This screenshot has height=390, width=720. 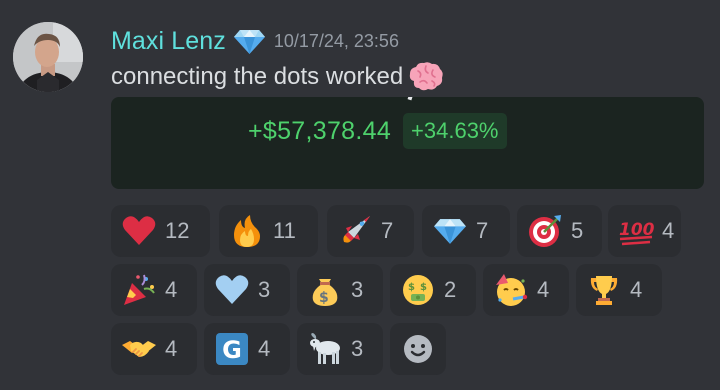 What do you see at coordinates (636, 231) in the screenshot?
I see `hundred-points-icon: 100` at bounding box center [636, 231].